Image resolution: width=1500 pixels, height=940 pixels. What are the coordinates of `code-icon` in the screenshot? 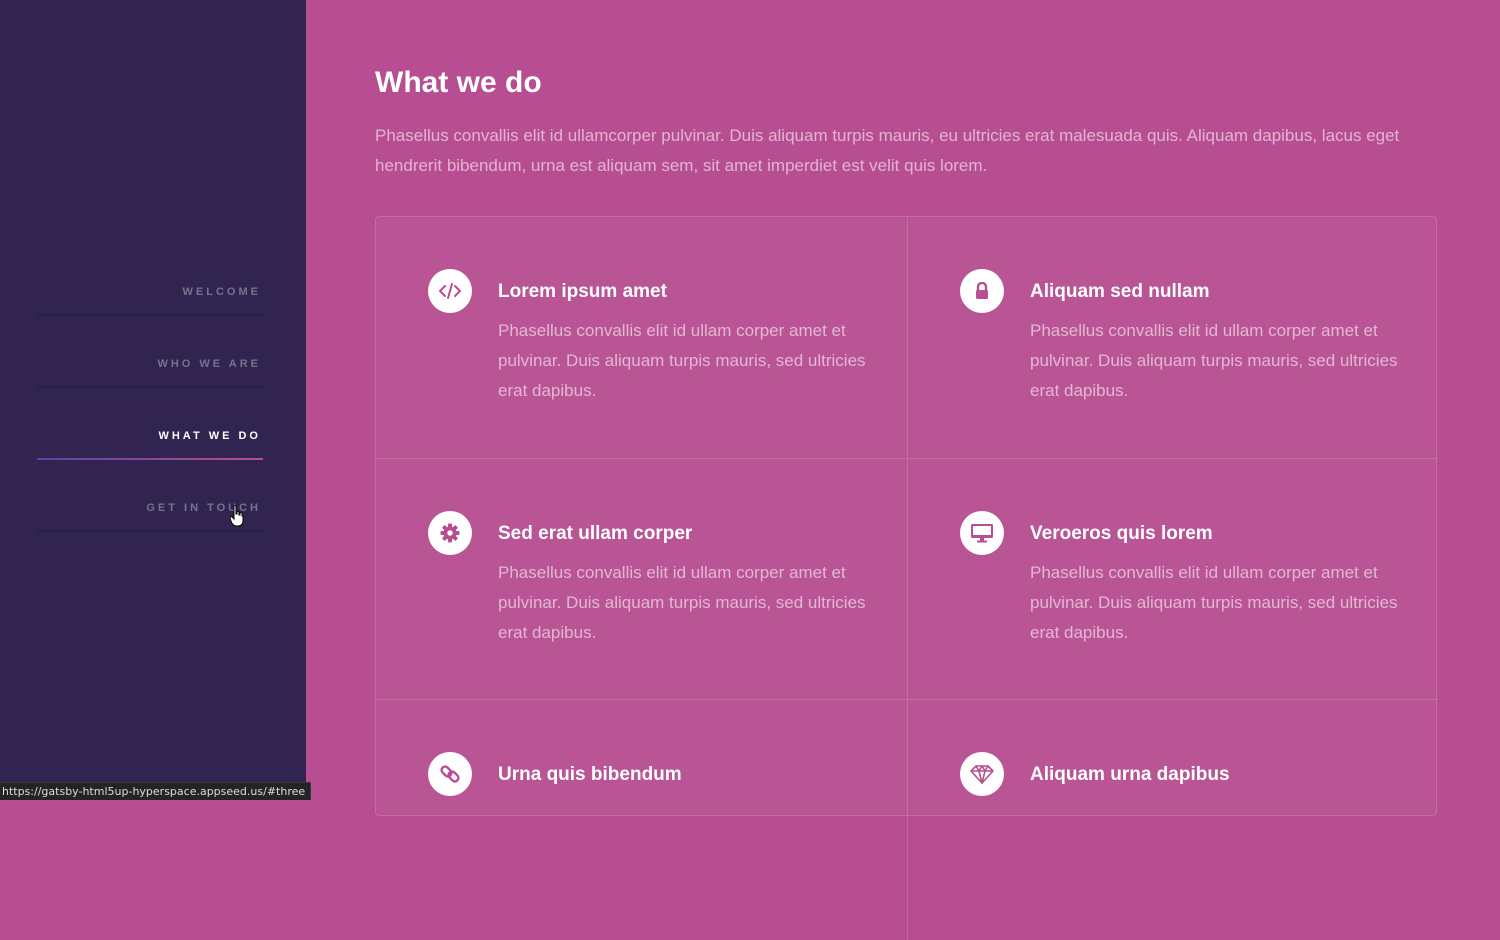 It's located at (450, 291).